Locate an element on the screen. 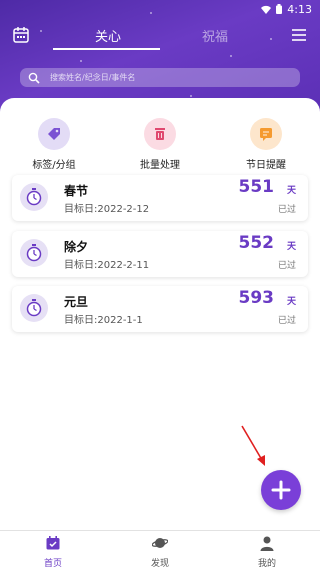 The image size is (320, 568). battery-icon is located at coordinates (279, 9).